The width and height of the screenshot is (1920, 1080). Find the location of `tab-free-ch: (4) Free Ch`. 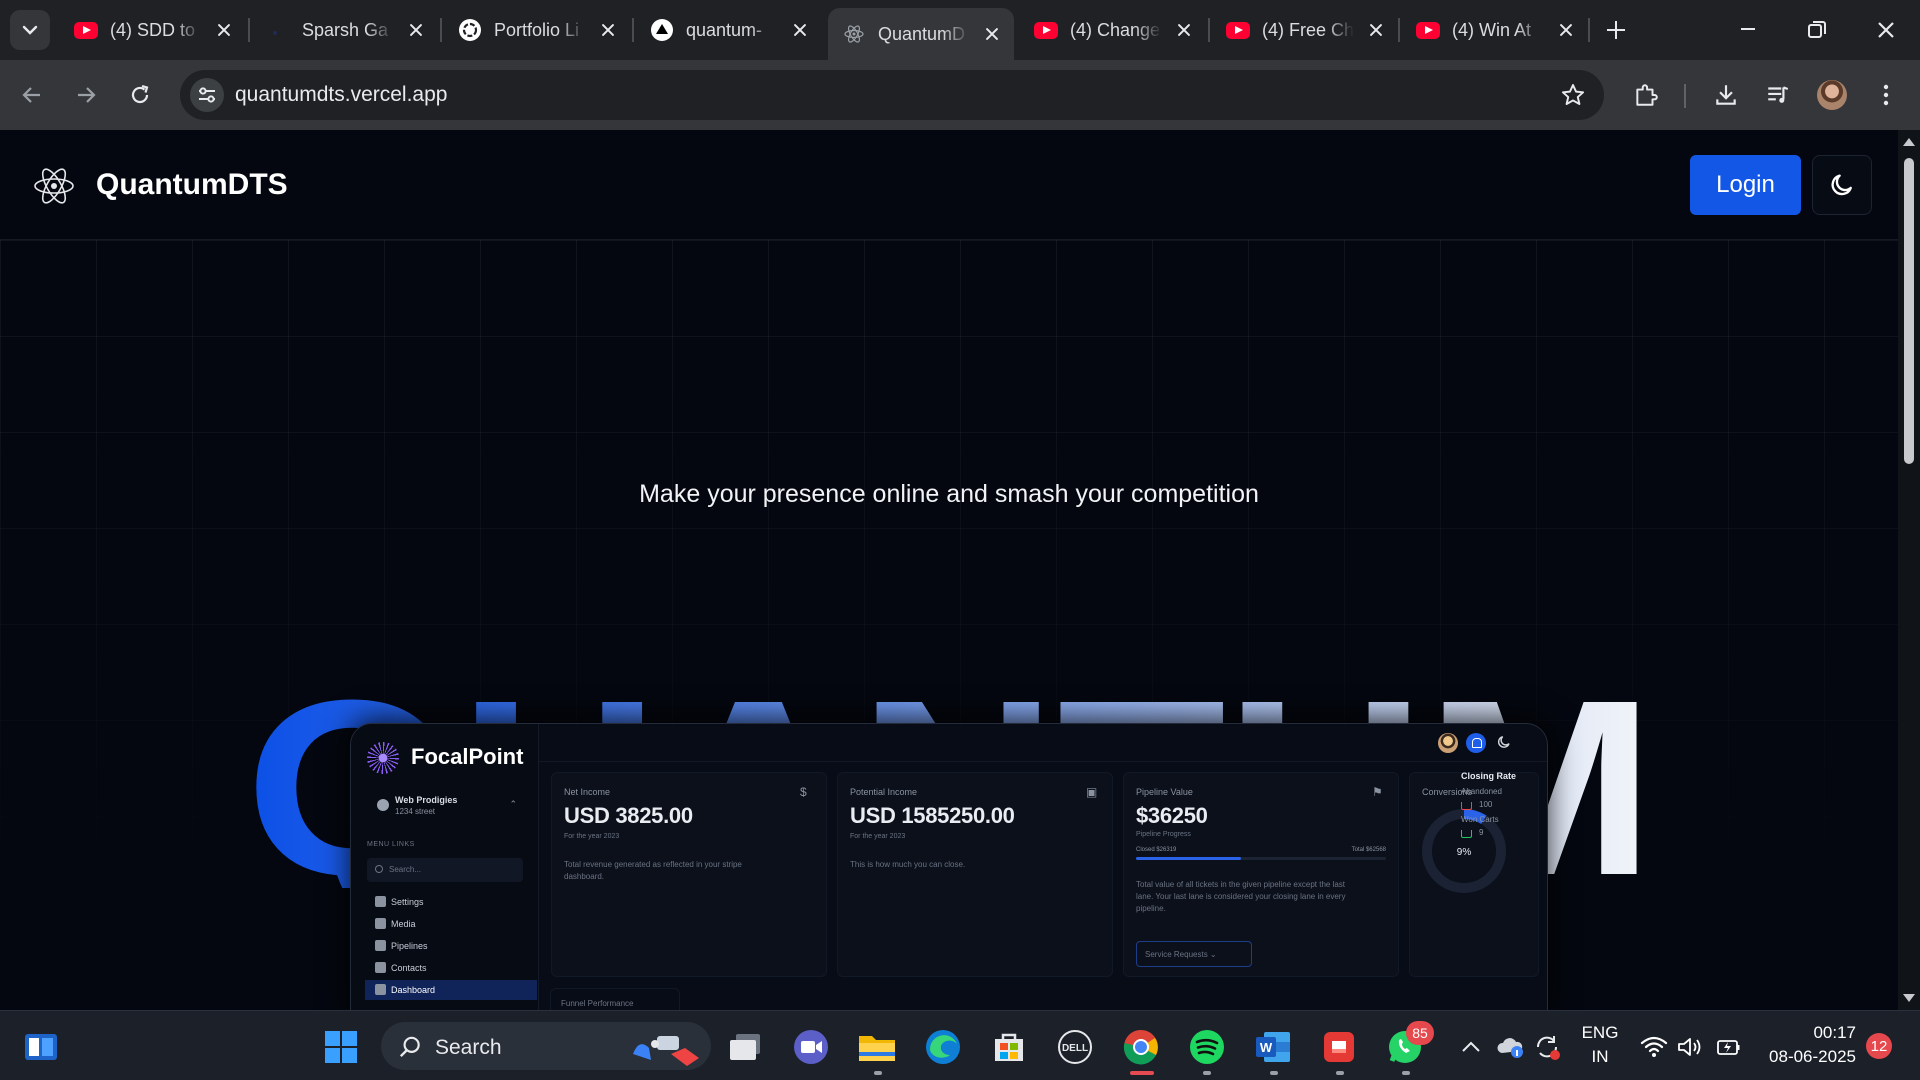

tab-free-ch: (4) Free Ch is located at coordinates (1305, 30).